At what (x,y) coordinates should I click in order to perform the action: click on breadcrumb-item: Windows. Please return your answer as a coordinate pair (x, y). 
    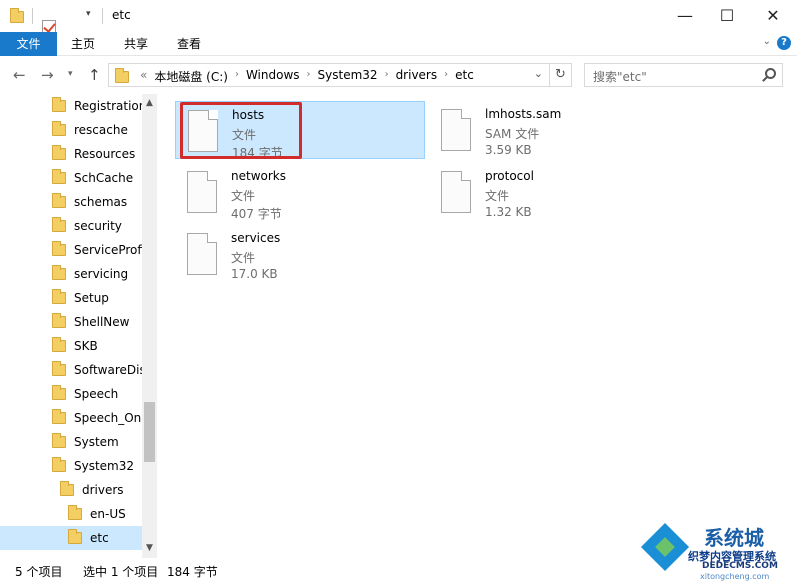
    Looking at the image, I should click on (273, 76).